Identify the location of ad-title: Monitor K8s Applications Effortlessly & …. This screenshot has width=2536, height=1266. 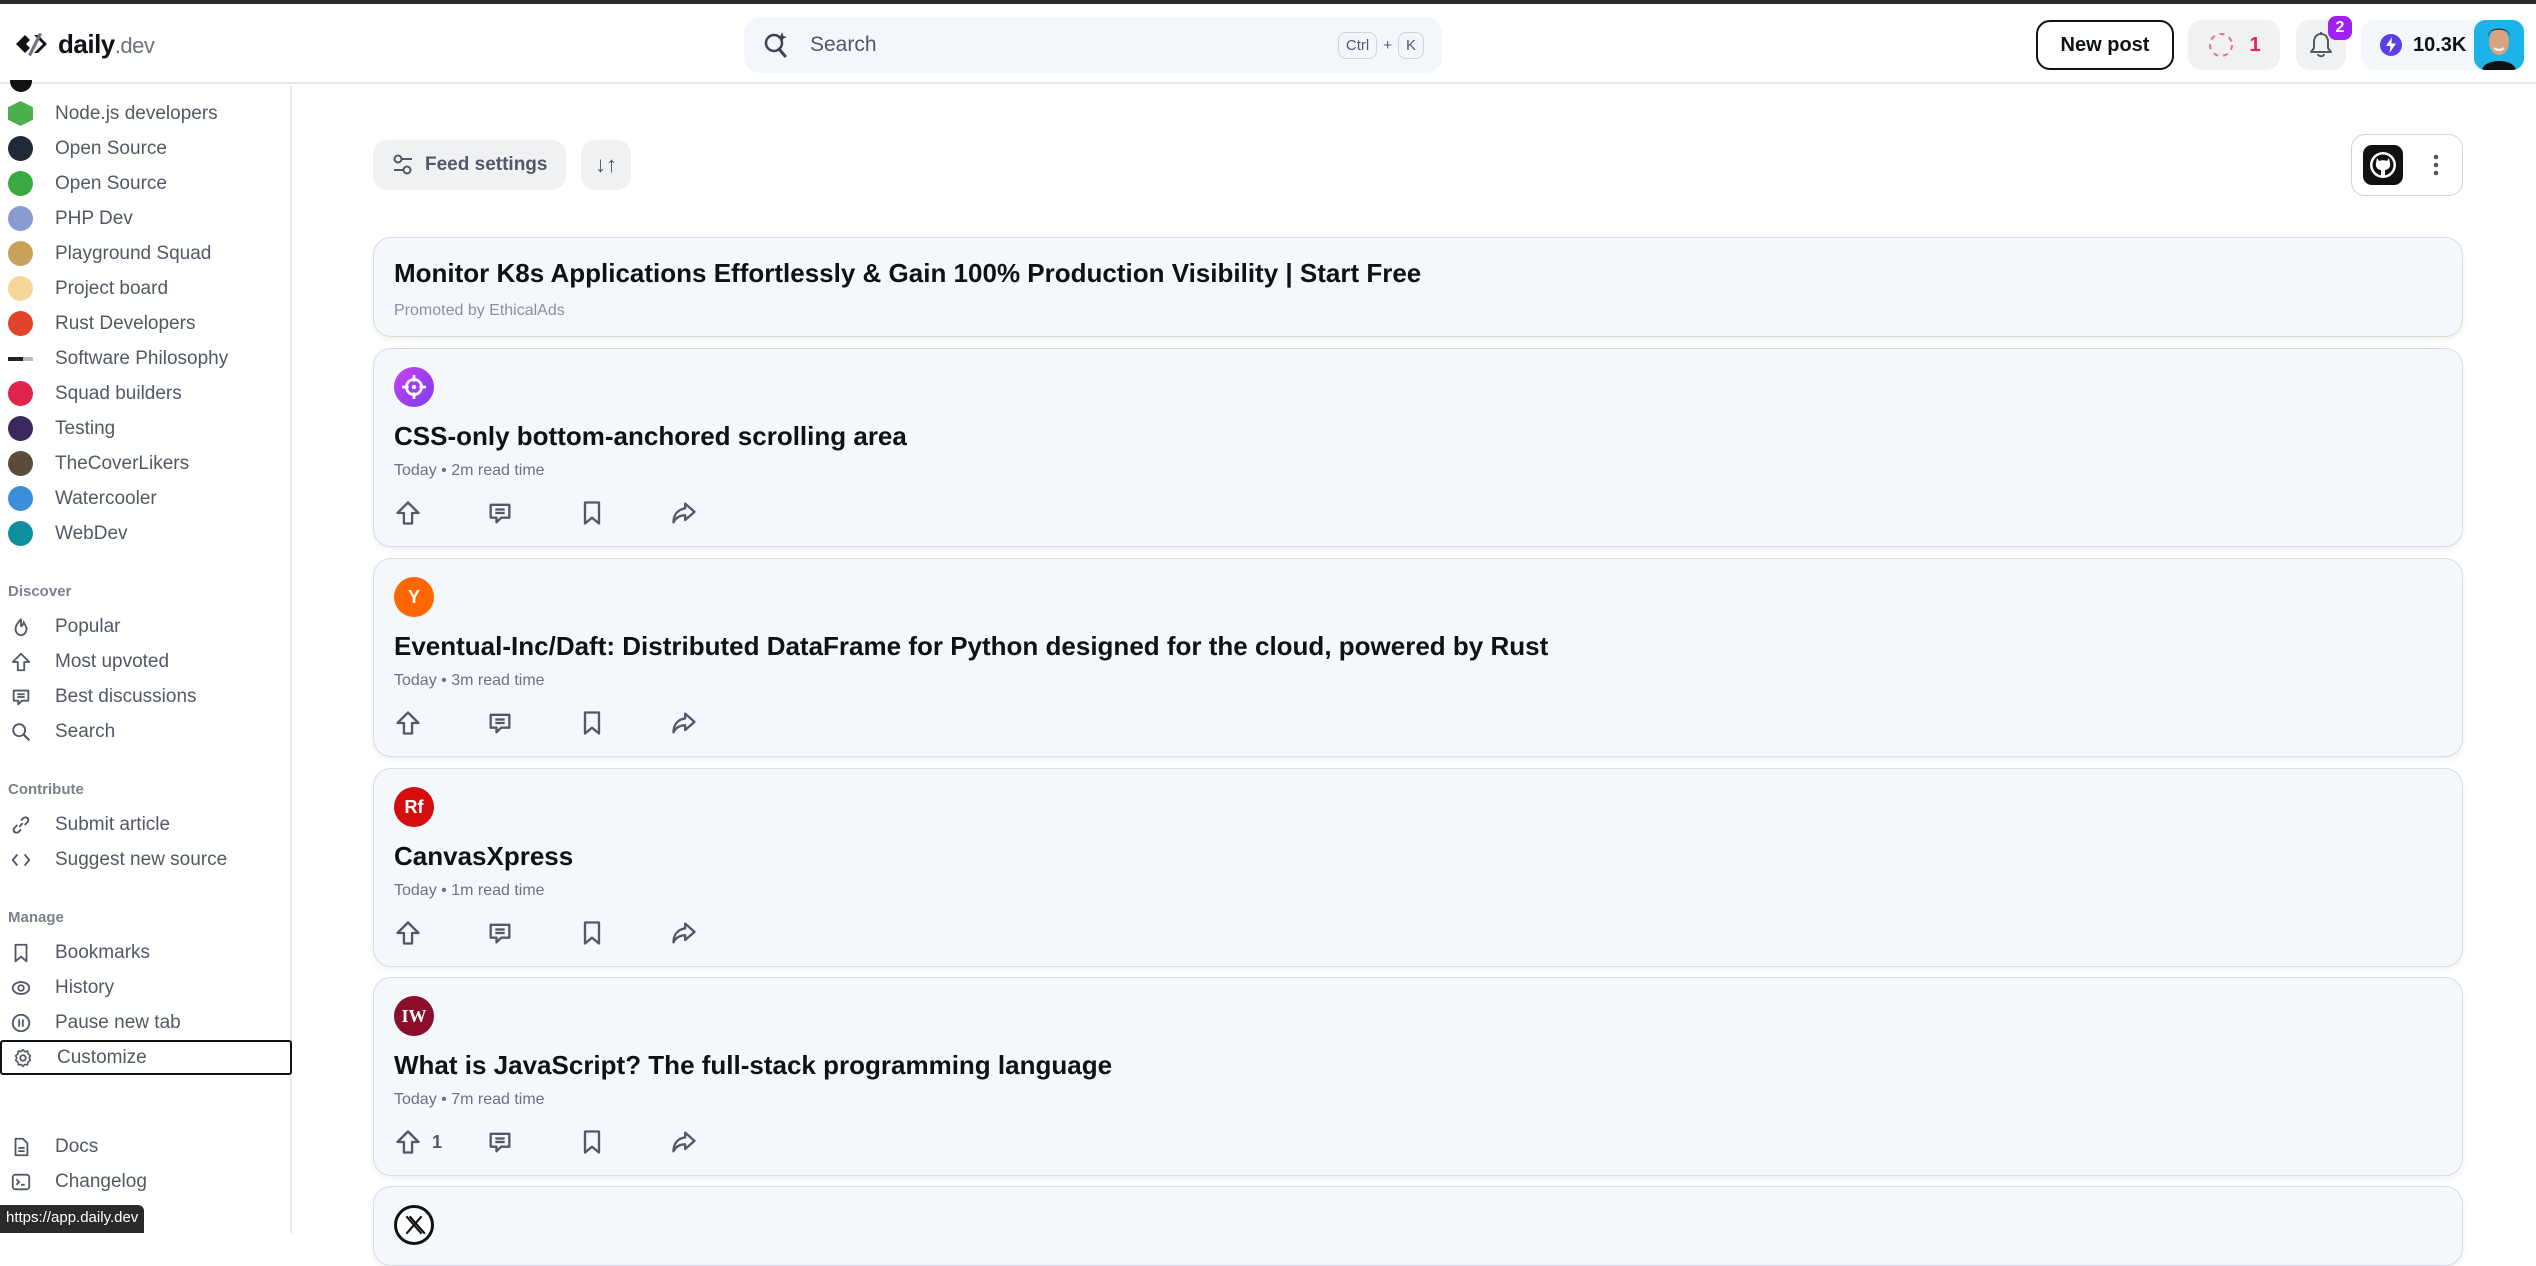
(907, 273).